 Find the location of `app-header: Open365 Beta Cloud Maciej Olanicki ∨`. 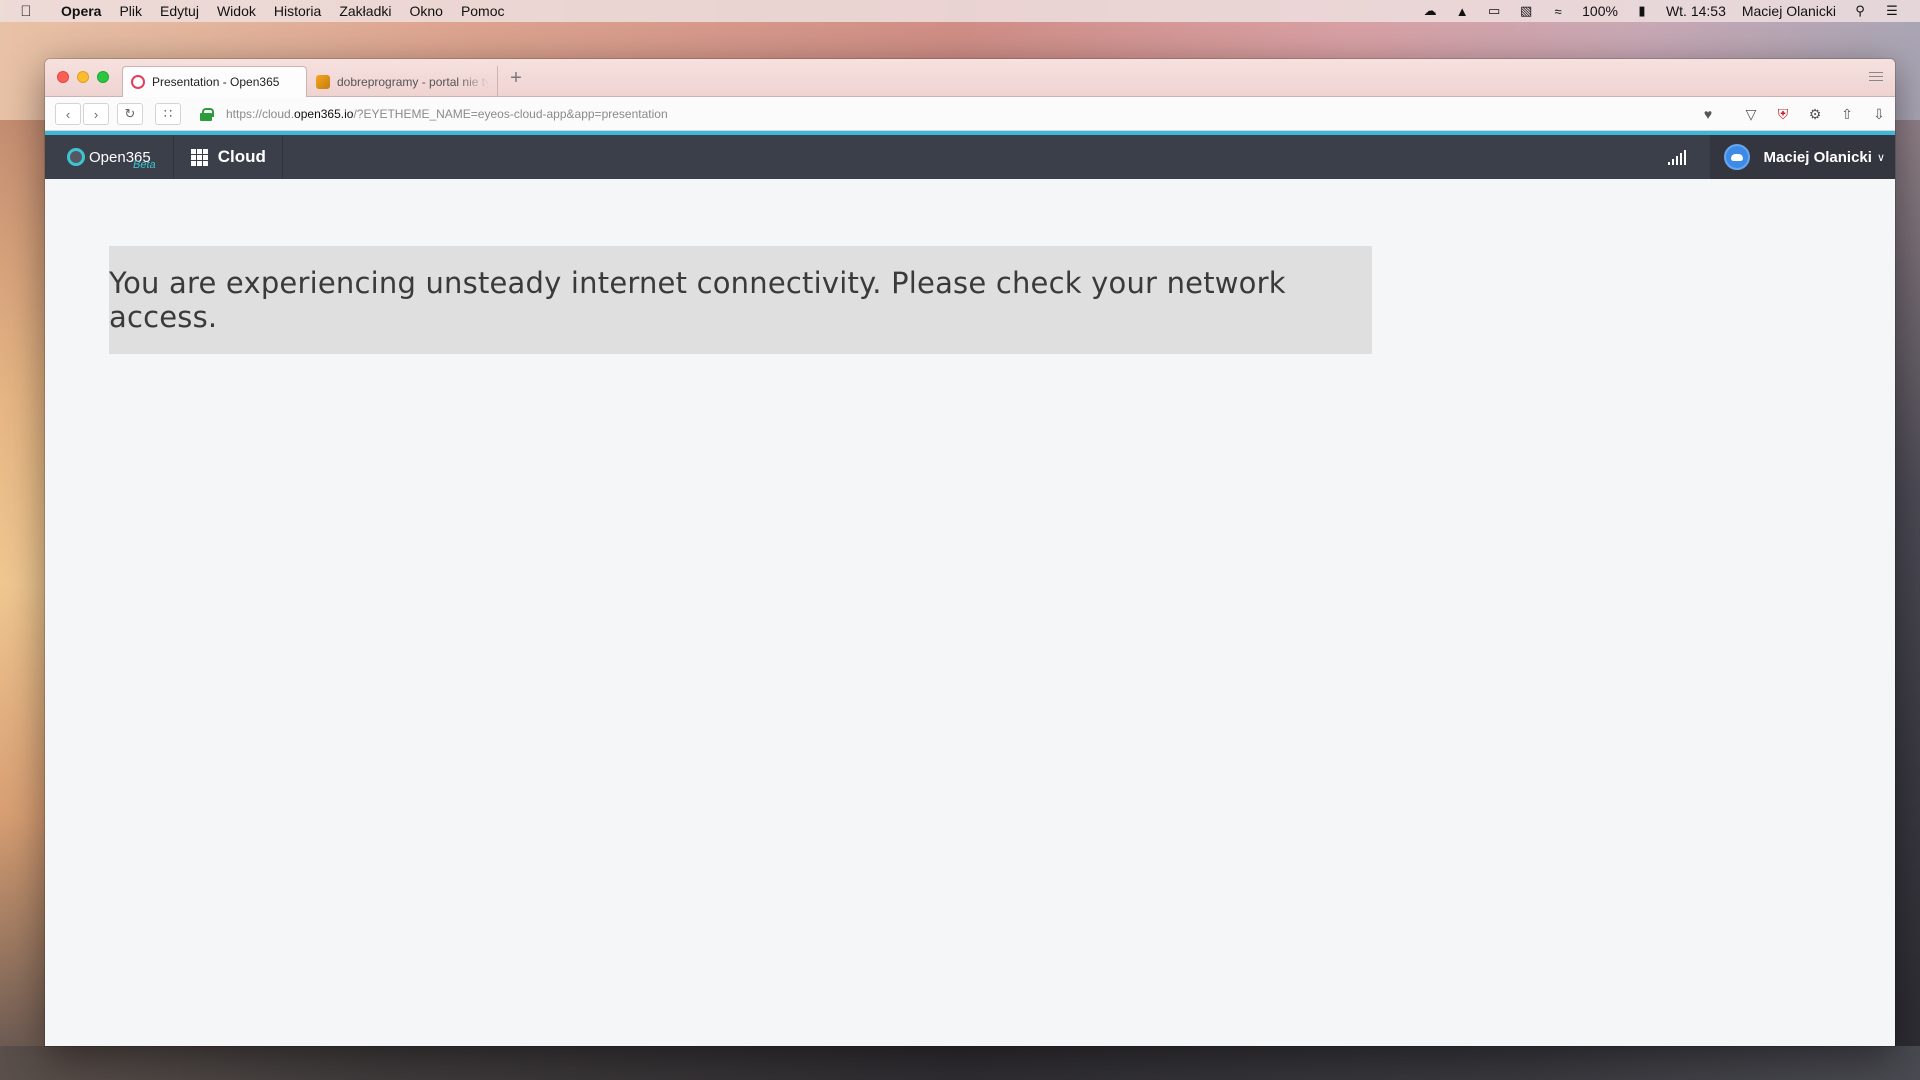

app-header: Open365 Beta Cloud Maciej Olanicki ∨ is located at coordinates (970, 157).